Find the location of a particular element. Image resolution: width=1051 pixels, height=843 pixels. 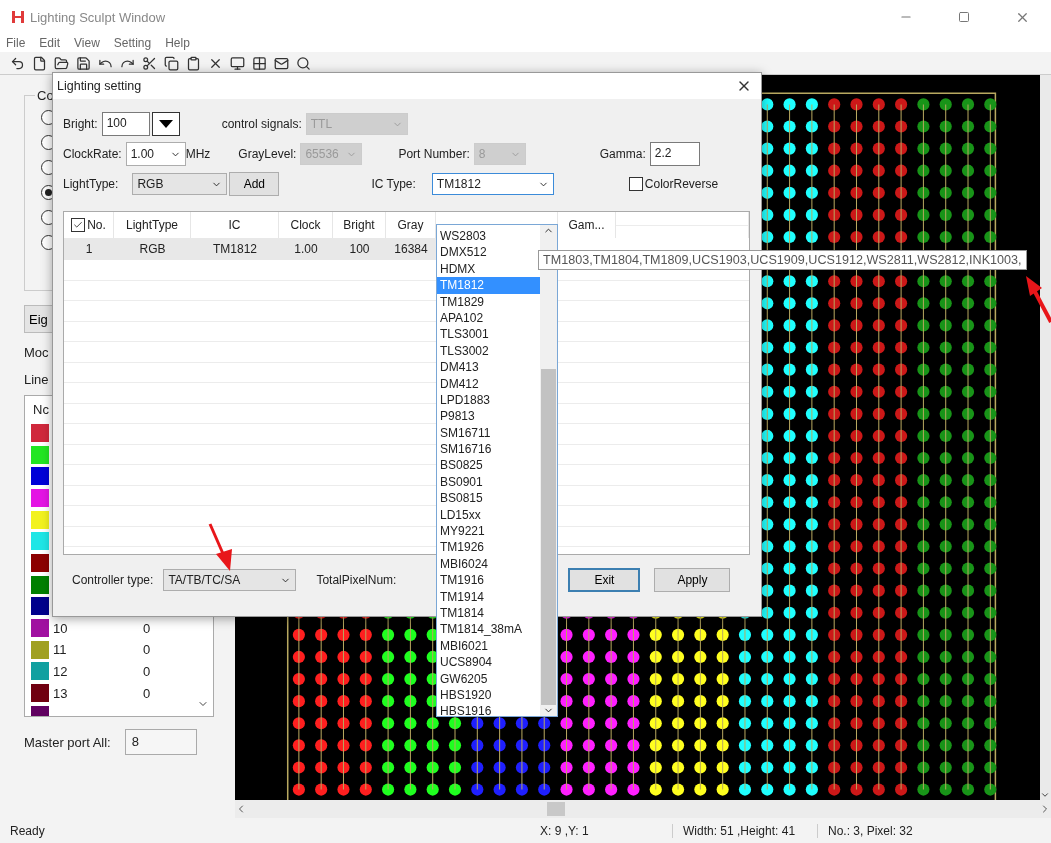

table-cell: 1.00 is located at coordinates (306, 249).